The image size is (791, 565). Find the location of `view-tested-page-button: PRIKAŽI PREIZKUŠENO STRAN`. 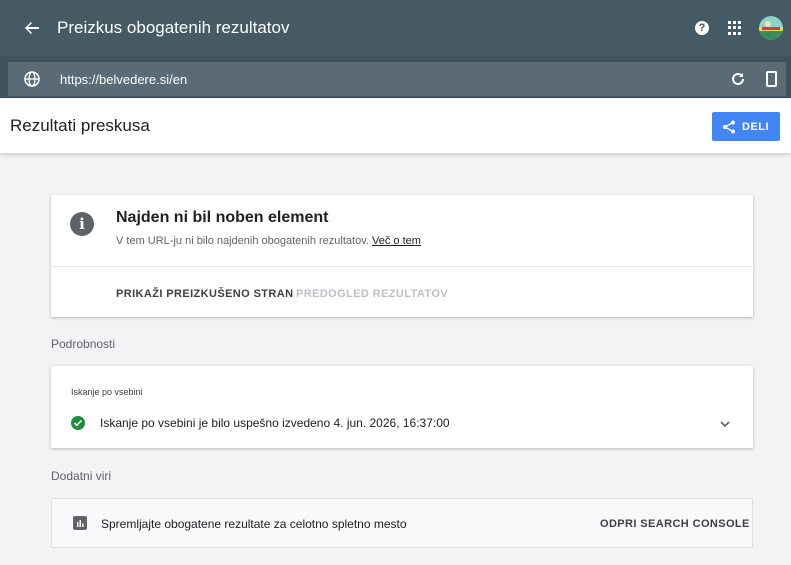

view-tested-page-button: PRIKAŽI PREIZKUŠENO STRAN is located at coordinates (204, 294).